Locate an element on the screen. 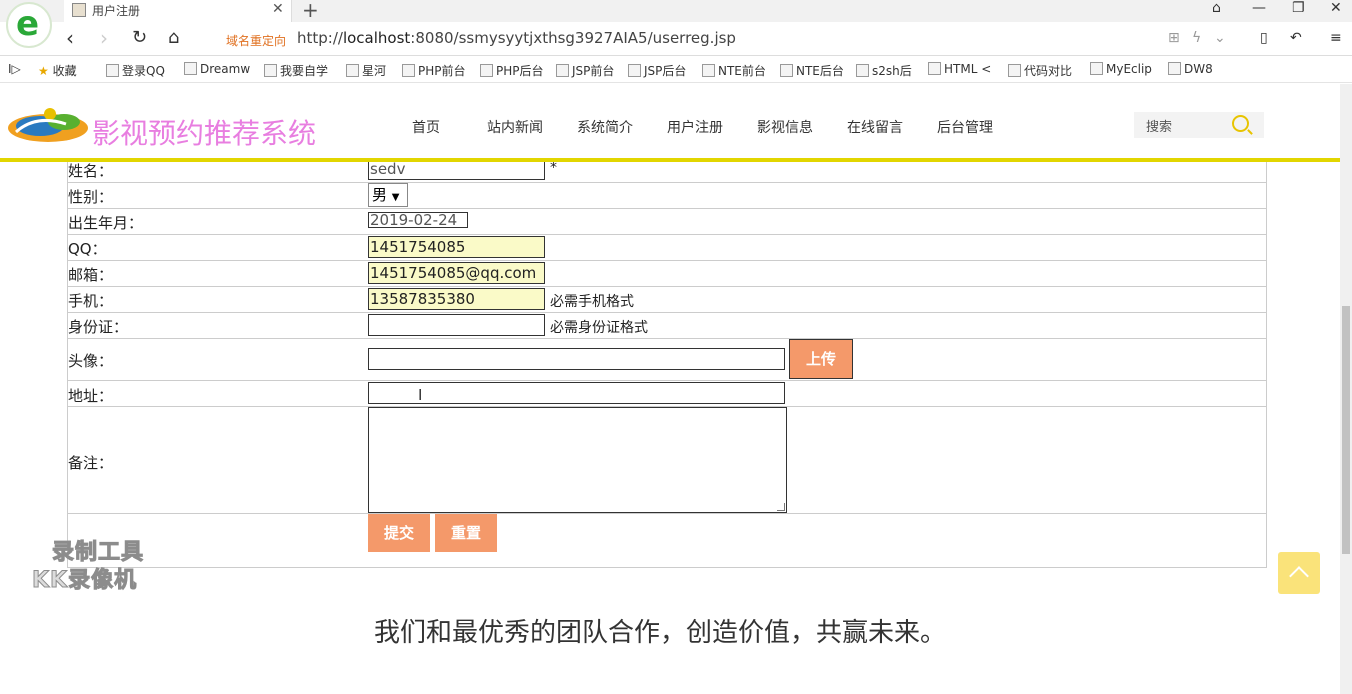  bookmark-item: 登录QQ is located at coordinates (135, 70).